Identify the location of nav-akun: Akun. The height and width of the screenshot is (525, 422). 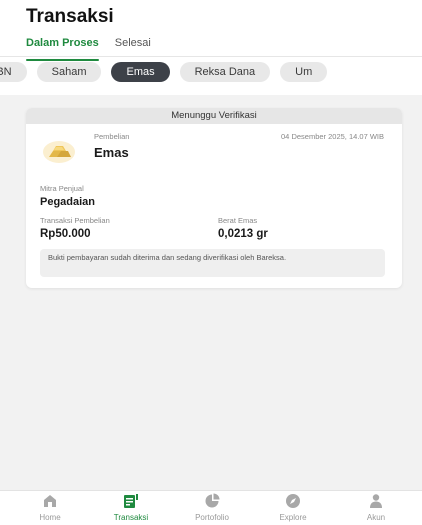
(376, 507).